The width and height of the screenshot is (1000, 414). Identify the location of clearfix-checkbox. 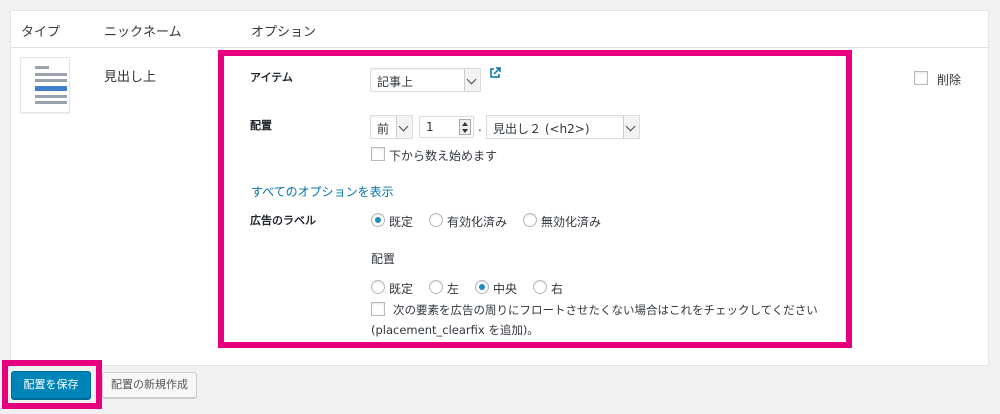
(378, 309).